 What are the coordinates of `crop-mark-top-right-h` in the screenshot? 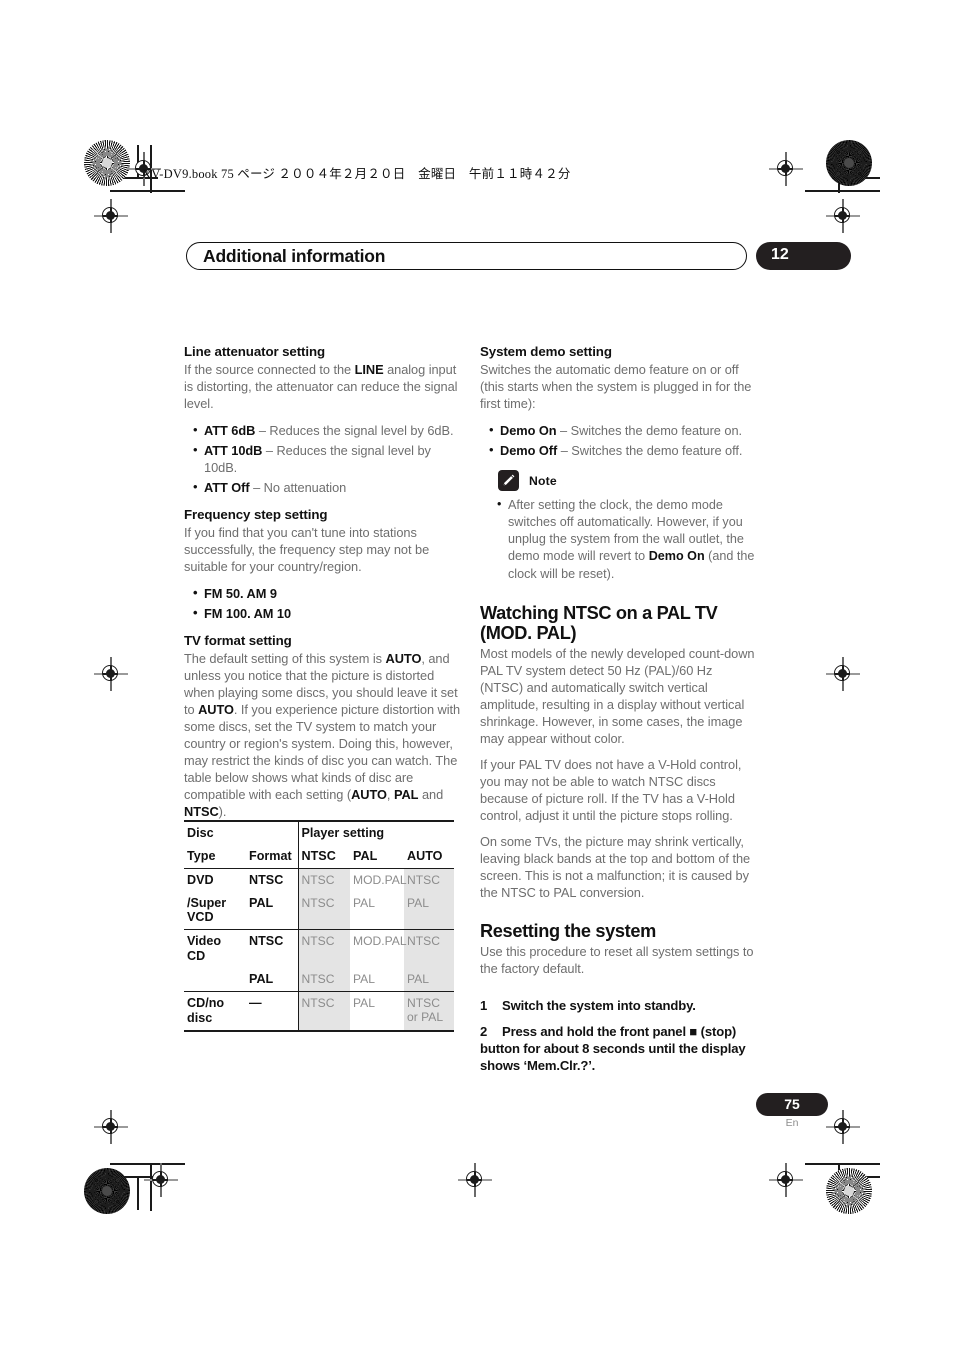 It's located at (842, 191).